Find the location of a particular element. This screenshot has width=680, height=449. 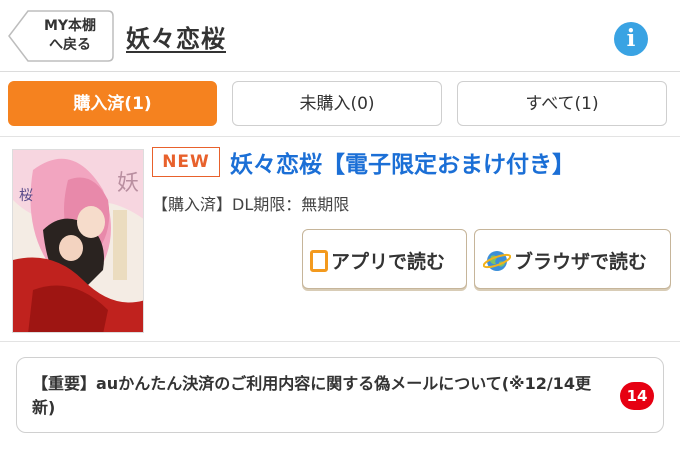

back-label-line1: MY本棚 is located at coordinates (70, 26).